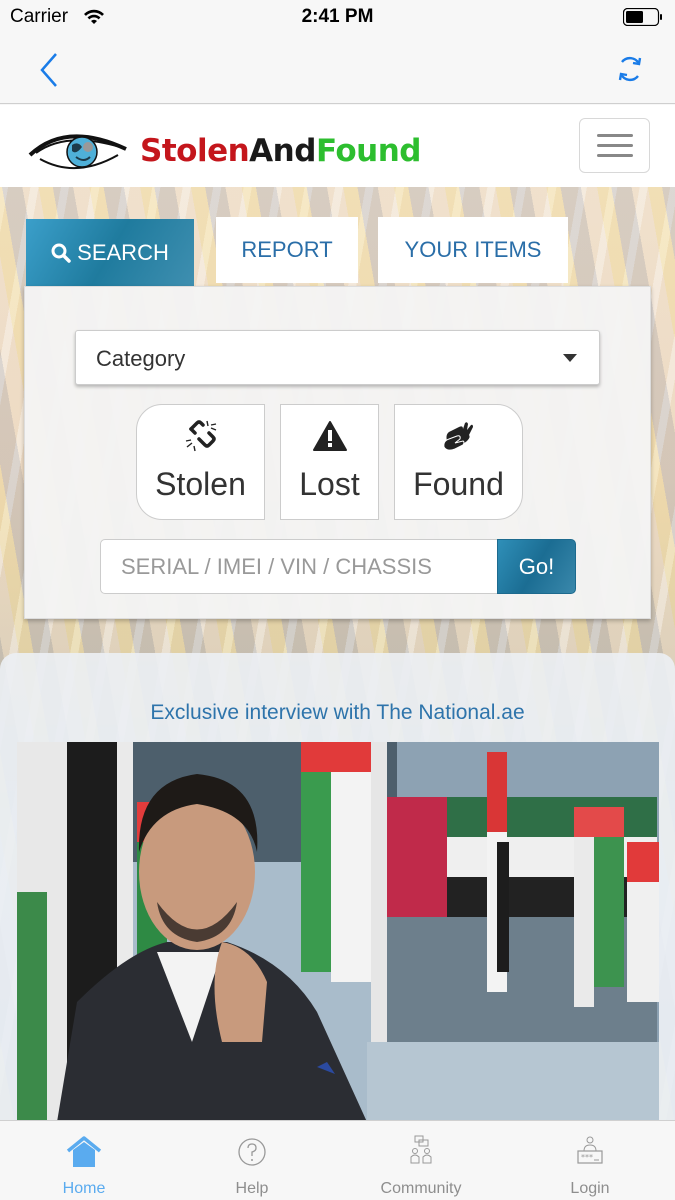 The width and height of the screenshot is (675, 1200). I want to click on login-icon: ***, so click(590, 1150).